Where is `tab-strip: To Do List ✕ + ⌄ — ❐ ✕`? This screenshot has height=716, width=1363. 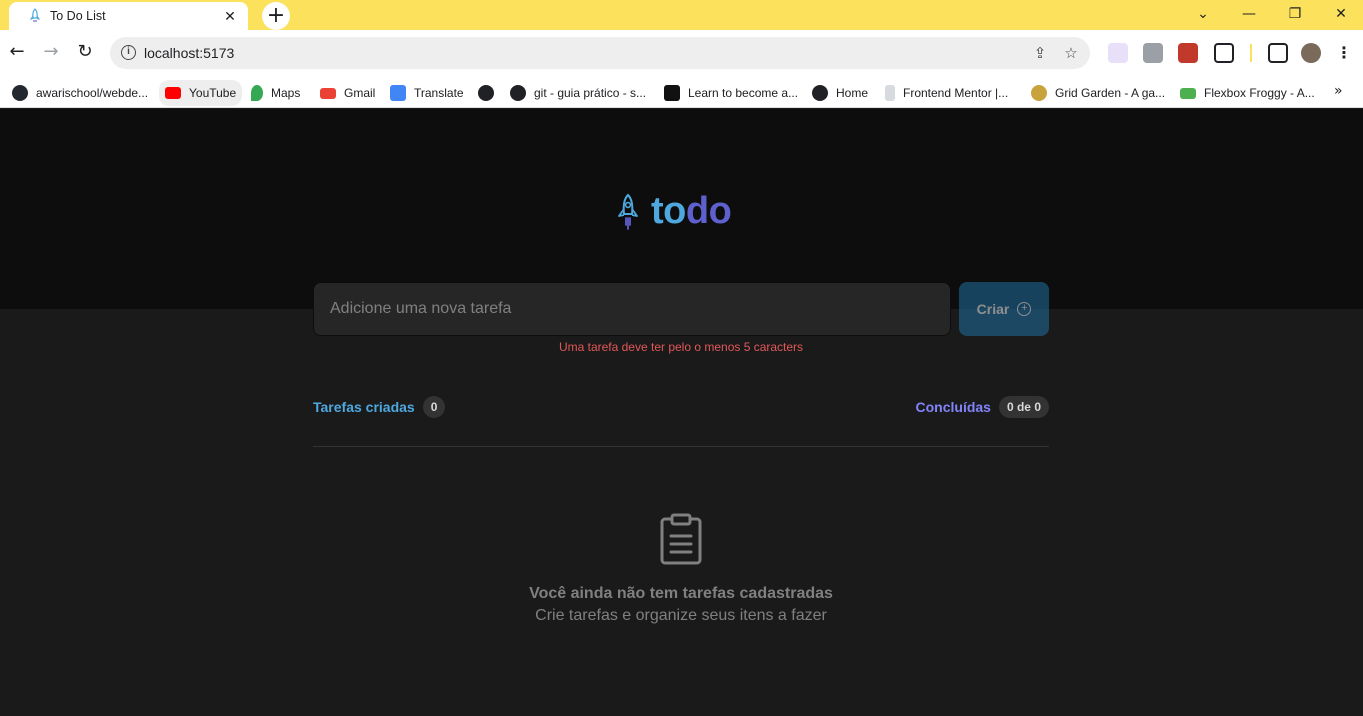 tab-strip: To Do List ✕ + ⌄ — ❐ ✕ is located at coordinates (681, 15).